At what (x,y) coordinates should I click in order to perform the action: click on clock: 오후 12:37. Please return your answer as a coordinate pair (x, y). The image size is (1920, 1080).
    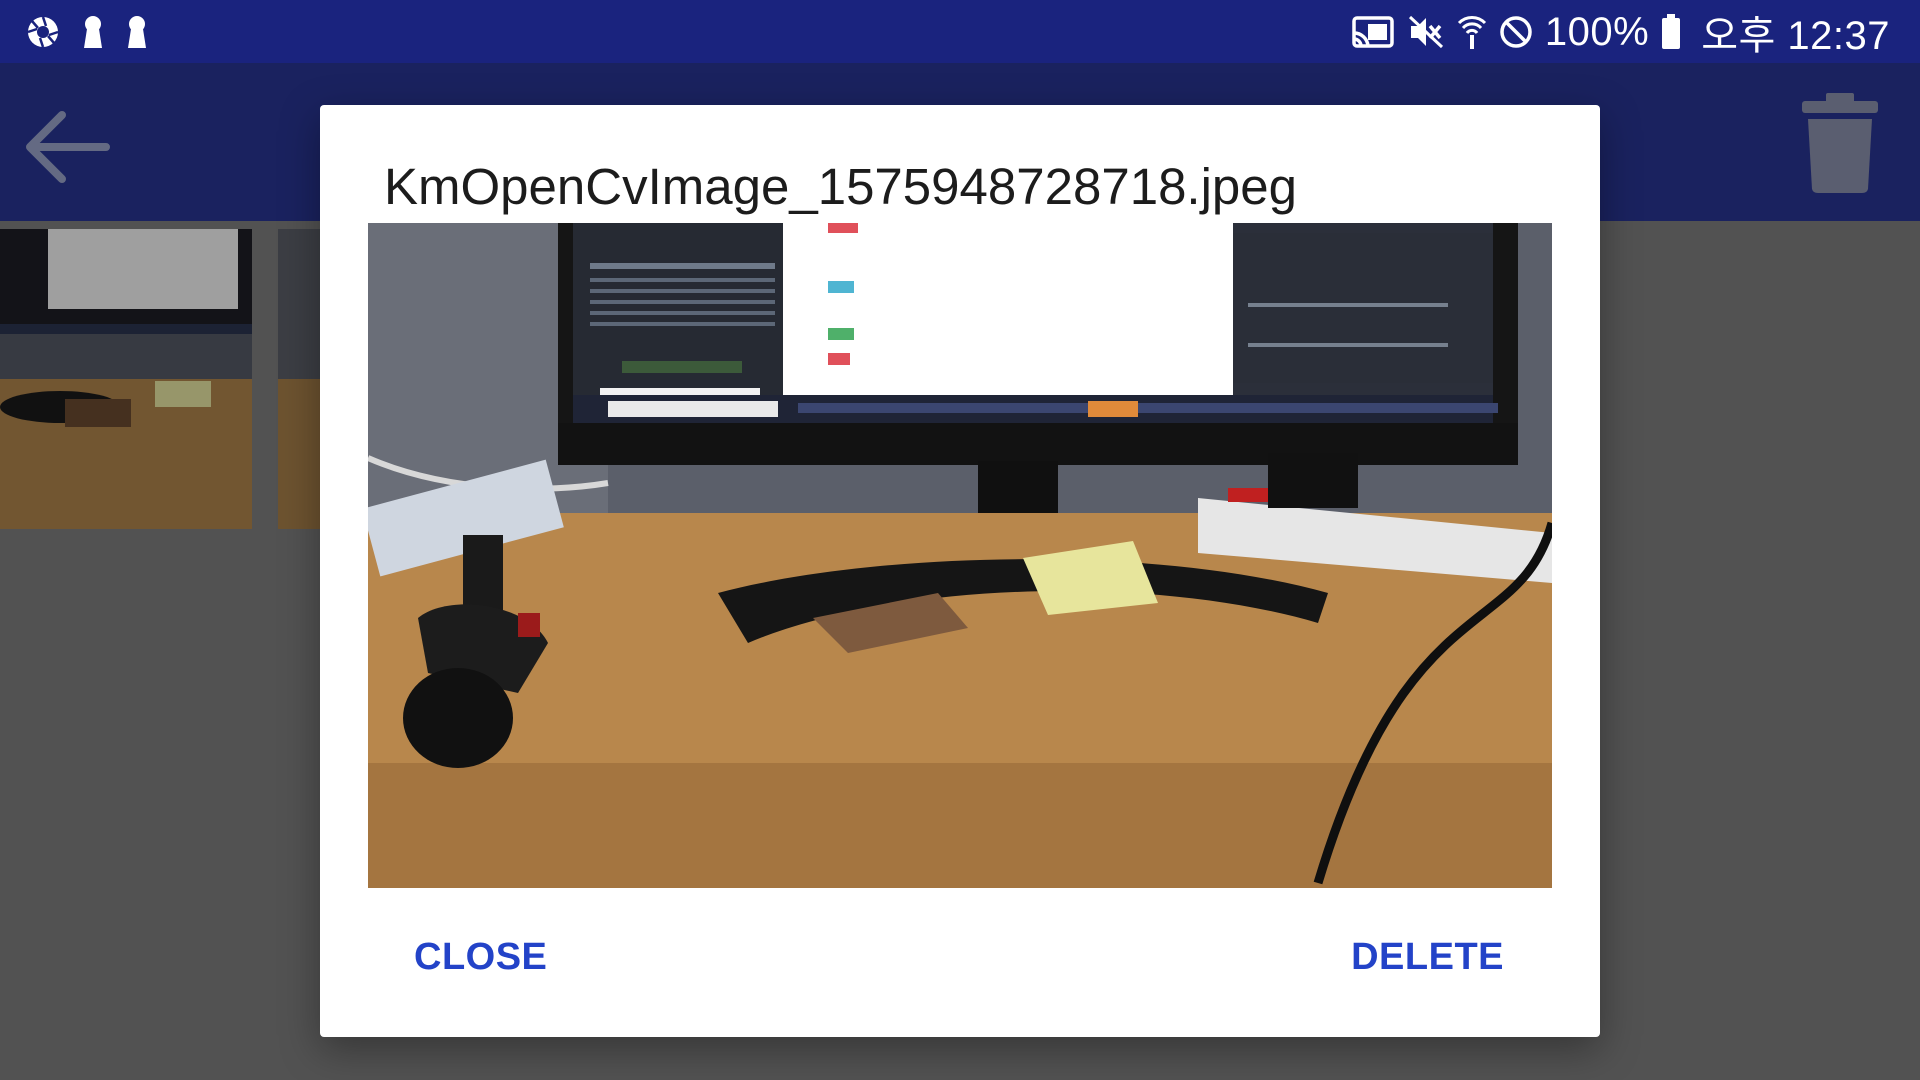
    Looking at the image, I should click on (1795, 36).